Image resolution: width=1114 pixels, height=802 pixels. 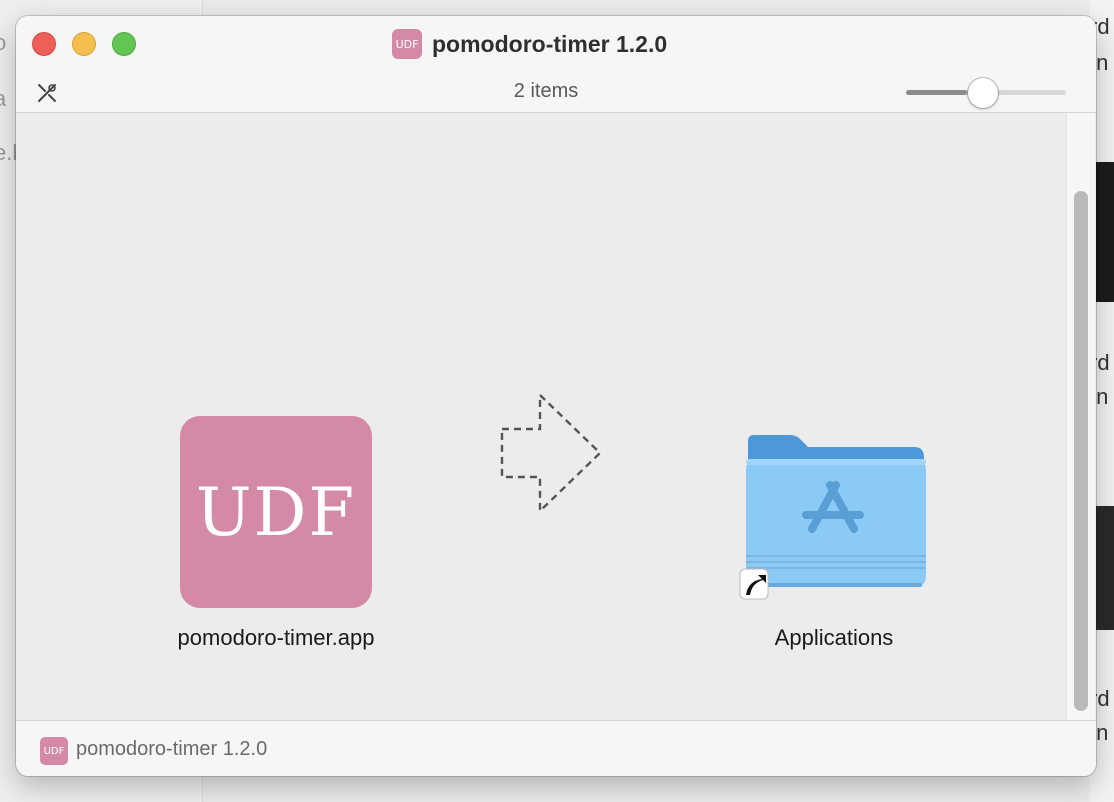 I want to click on dashed-arrow-right-icon, so click(x=551, y=453).